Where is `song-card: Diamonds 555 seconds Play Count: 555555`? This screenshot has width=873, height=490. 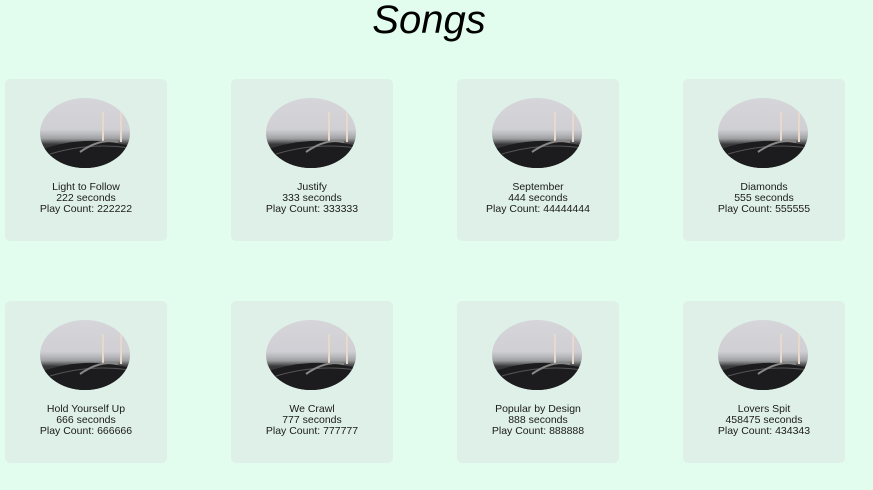
song-card: Diamonds 555 seconds Play Count: 555555 is located at coordinates (764, 160).